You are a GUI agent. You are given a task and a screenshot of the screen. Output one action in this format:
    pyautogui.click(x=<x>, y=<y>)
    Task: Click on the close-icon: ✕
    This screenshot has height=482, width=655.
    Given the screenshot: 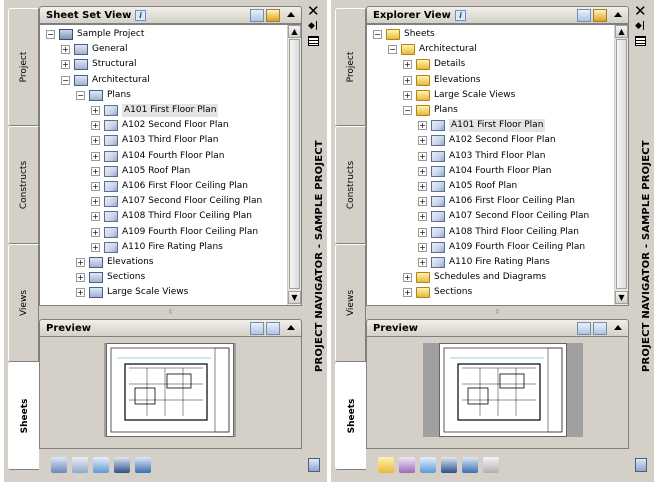 What is the action you would take?
    pyautogui.click(x=313, y=11)
    